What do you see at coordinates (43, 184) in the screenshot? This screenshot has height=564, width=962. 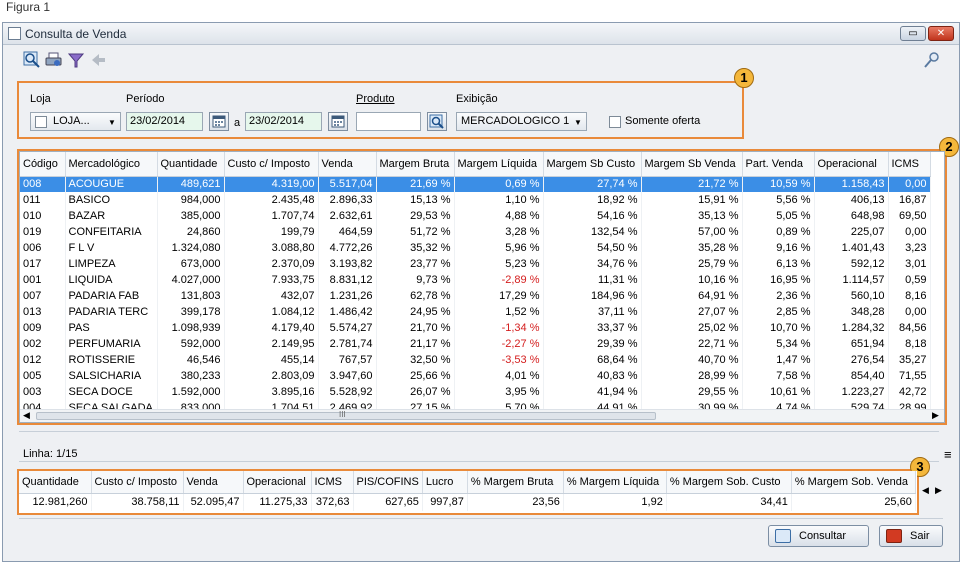 I see `table-cell: 008` at bounding box center [43, 184].